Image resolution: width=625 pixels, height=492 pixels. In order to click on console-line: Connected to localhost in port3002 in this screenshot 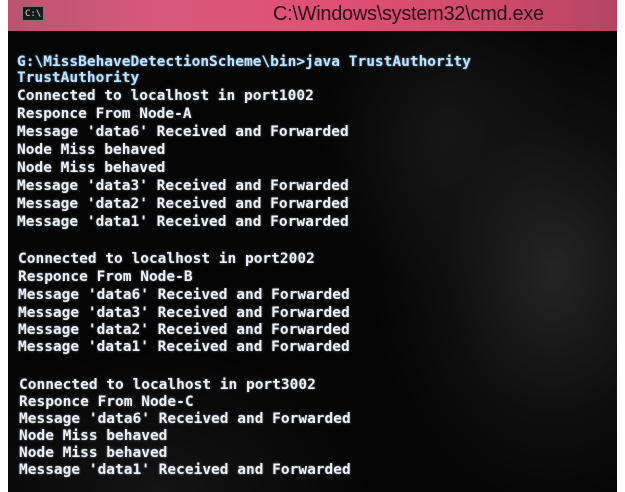, I will do `click(167, 385)`.